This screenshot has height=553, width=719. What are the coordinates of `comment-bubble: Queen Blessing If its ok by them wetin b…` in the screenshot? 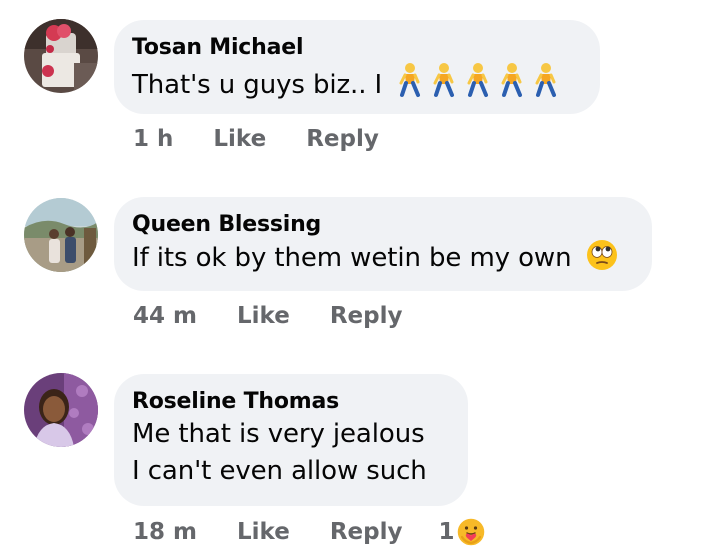 It's located at (383, 244).